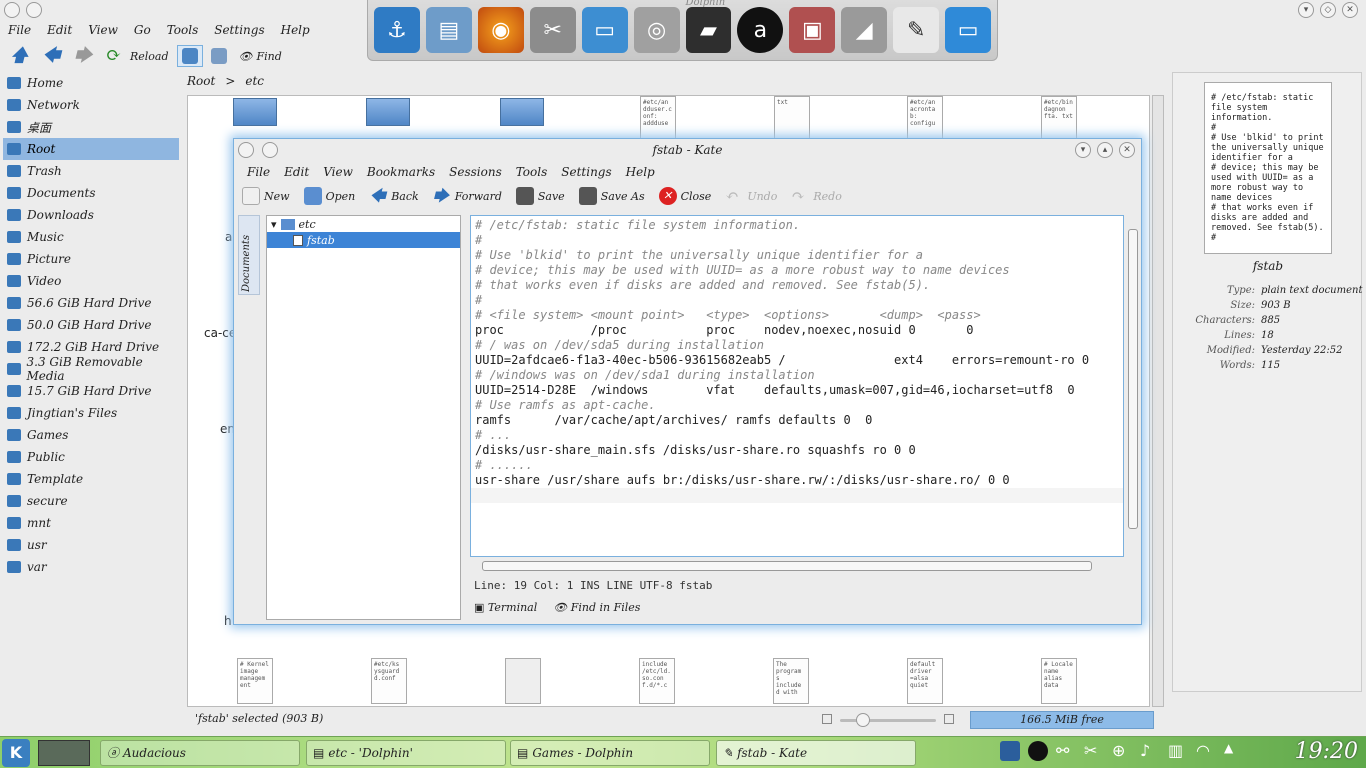 This screenshot has width=1366, height=768. What do you see at coordinates (792, 119) in the screenshot?
I see `file-item: txt` at bounding box center [792, 119].